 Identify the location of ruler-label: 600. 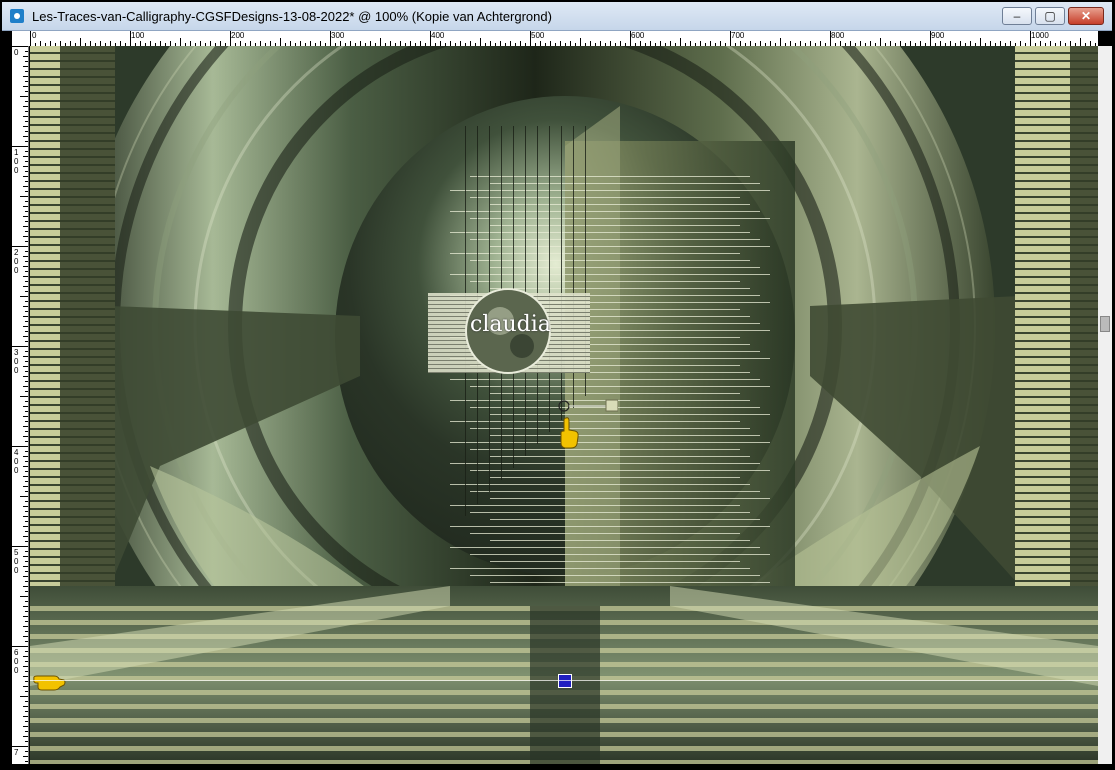
(638, 35).